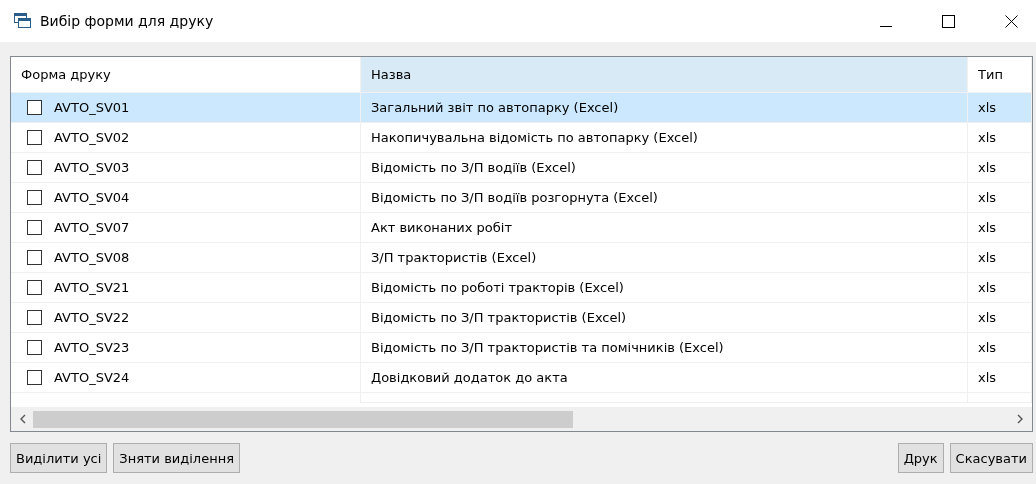 The height and width of the screenshot is (484, 1036). What do you see at coordinates (23, 21) in the screenshot?
I see `windows-icon` at bounding box center [23, 21].